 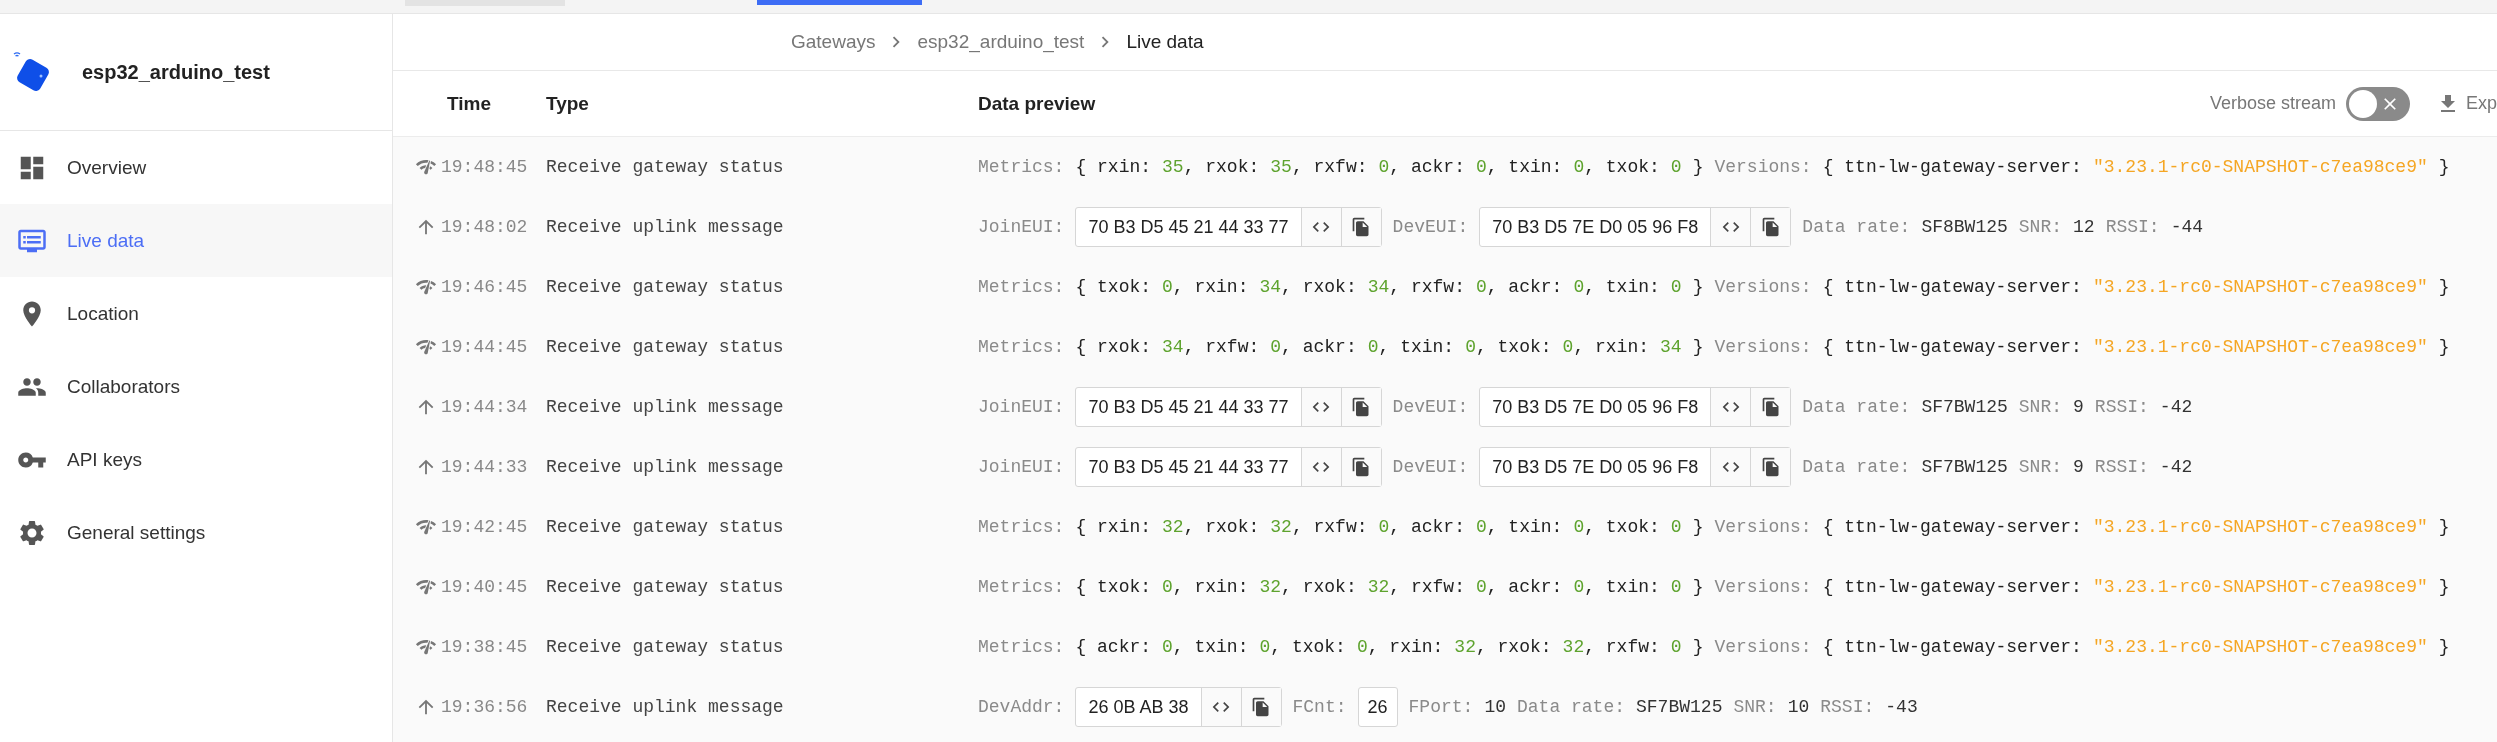 I want to click on preview-value: SF8BW125, so click(x=1964, y=227).